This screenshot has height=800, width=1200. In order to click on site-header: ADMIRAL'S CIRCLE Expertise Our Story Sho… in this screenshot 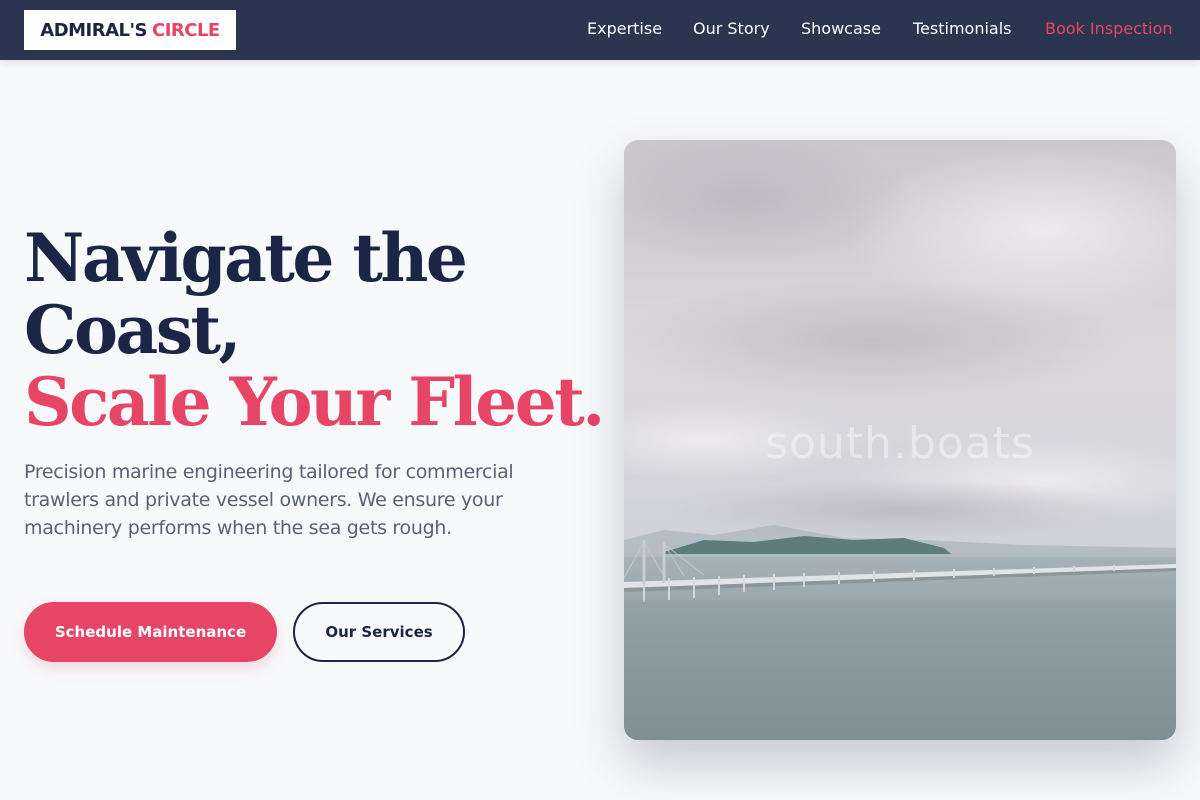, I will do `click(600, 30)`.